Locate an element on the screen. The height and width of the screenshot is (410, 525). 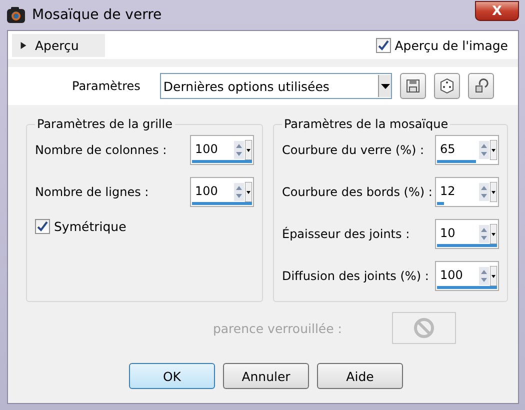
dice-icon is located at coordinates (447, 86).